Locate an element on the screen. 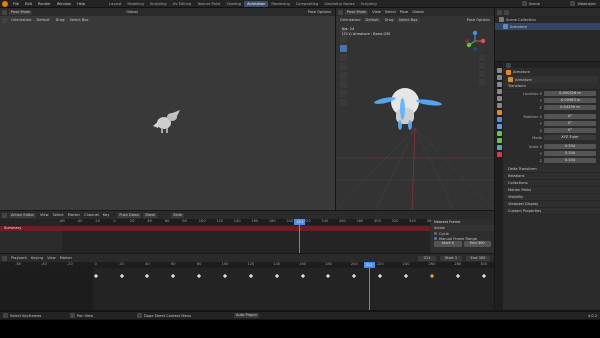 The height and width of the screenshot is (338, 600). world-tab-icon is located at coordinates (499, 105).